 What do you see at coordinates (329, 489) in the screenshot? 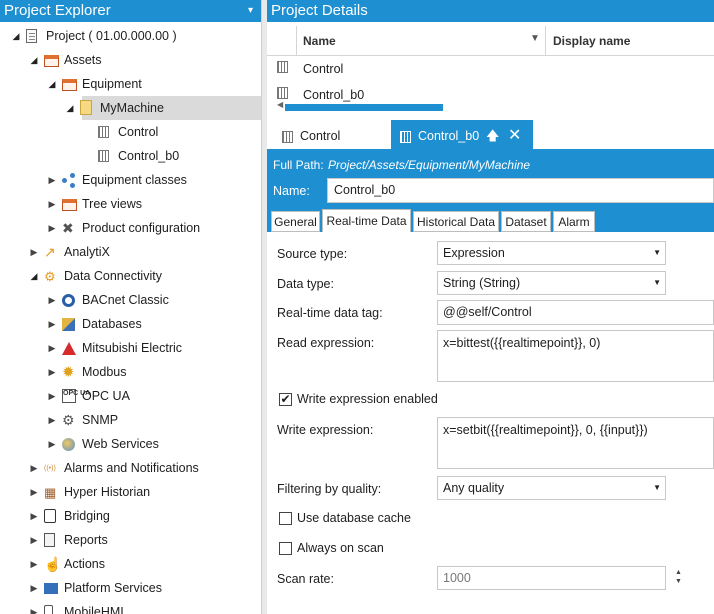
I see `filter-quality-label: Filtering by quality:` at bounding box center [329, 489].